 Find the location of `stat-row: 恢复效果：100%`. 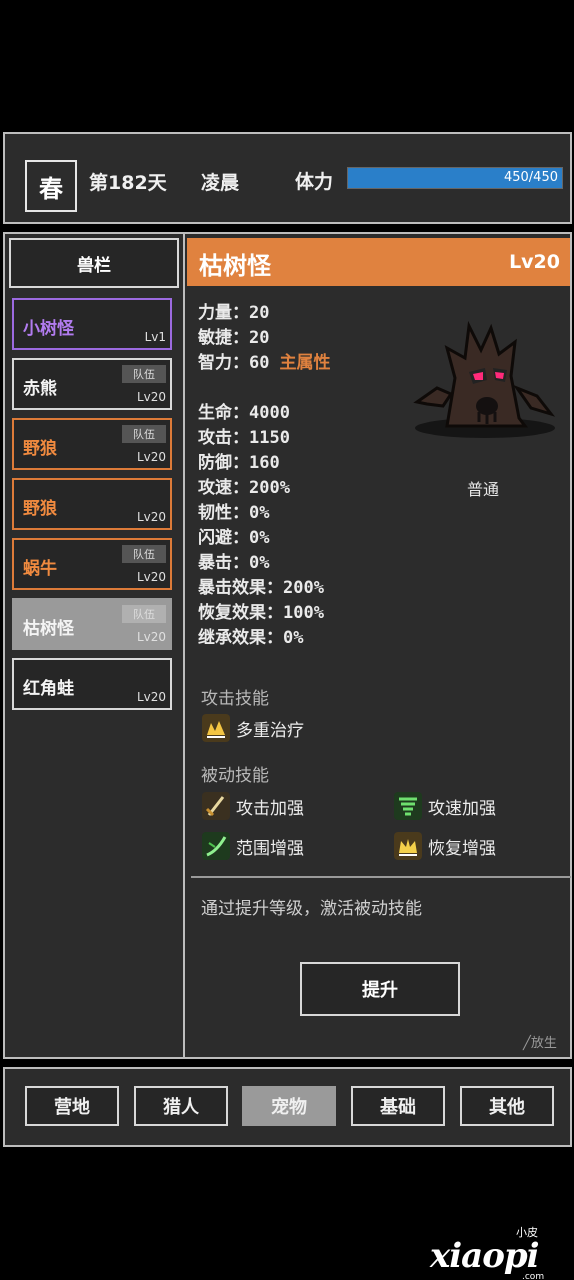

stat-row: 恢复效果：100% is located at coordinates (261, 610).